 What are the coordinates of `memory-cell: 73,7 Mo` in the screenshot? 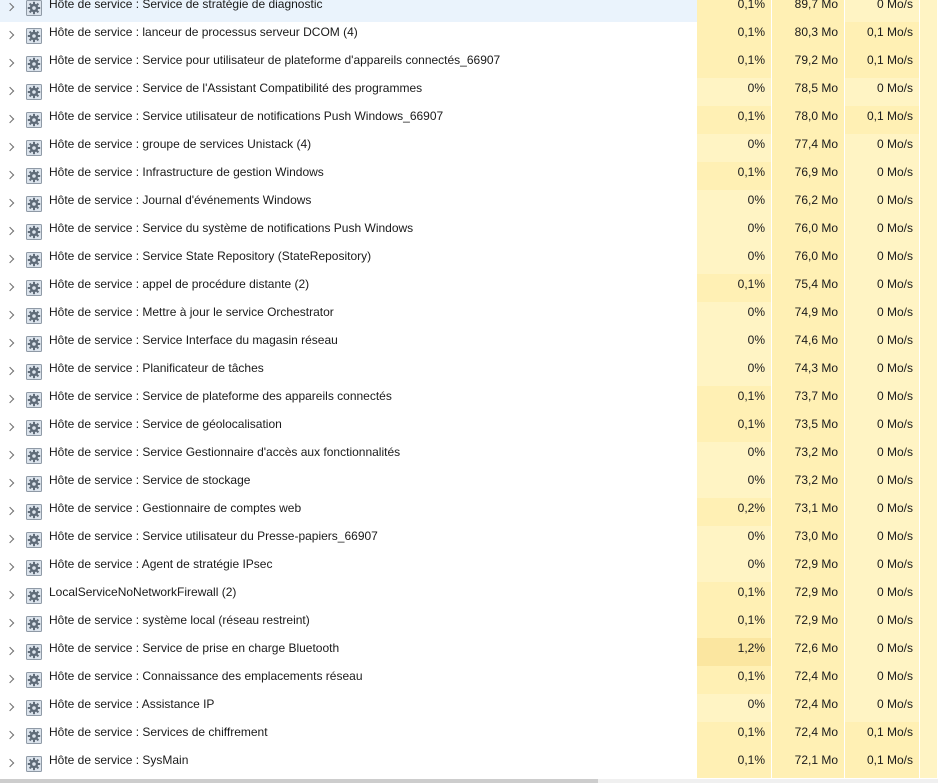 It's located at (808, 400).